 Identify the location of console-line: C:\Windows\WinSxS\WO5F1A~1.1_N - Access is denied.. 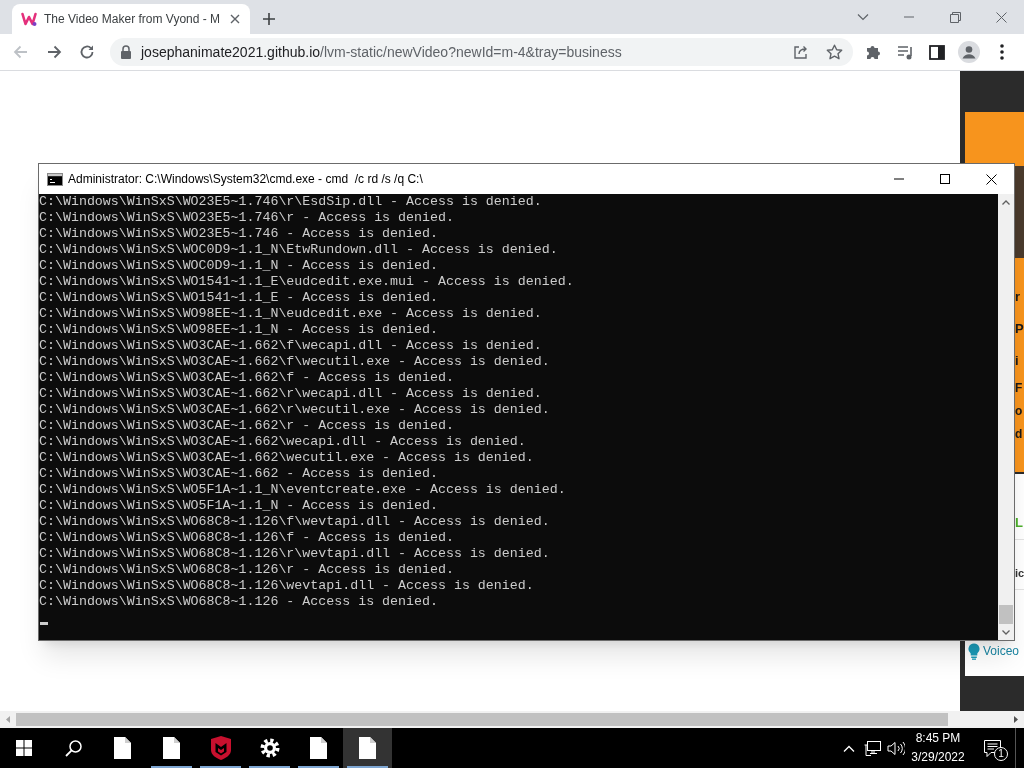
(238, 506).